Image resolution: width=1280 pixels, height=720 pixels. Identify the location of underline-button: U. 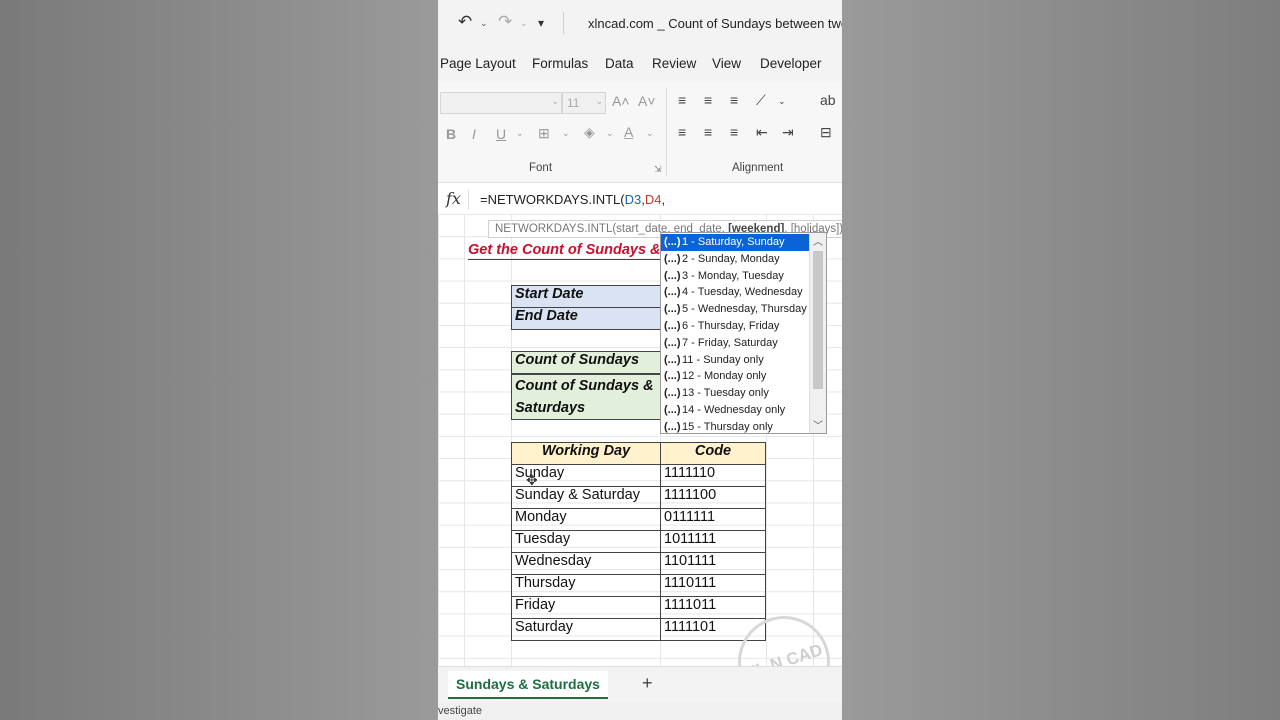
(501, 134).